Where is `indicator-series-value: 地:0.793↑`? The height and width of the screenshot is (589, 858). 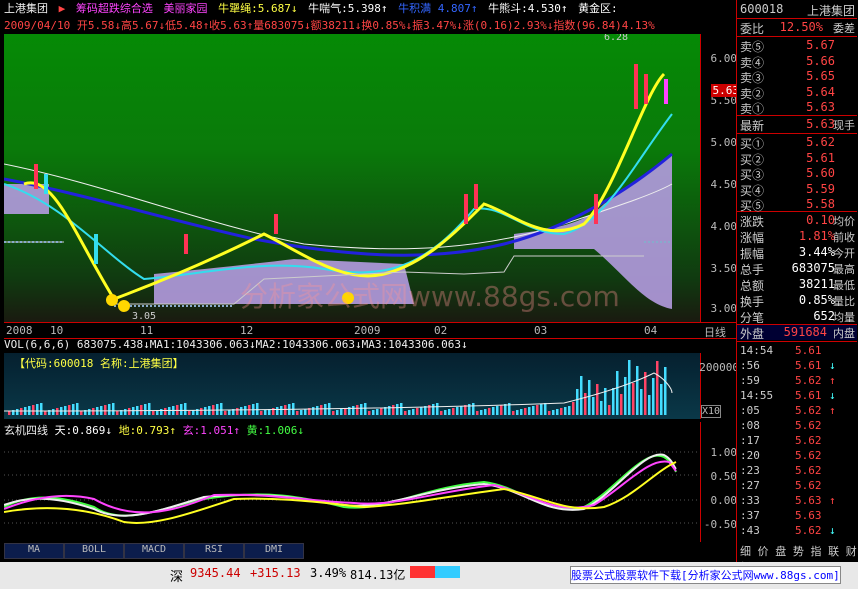
indicator-series-value: 地:0.793↑ is located at coordinates (147, 430).